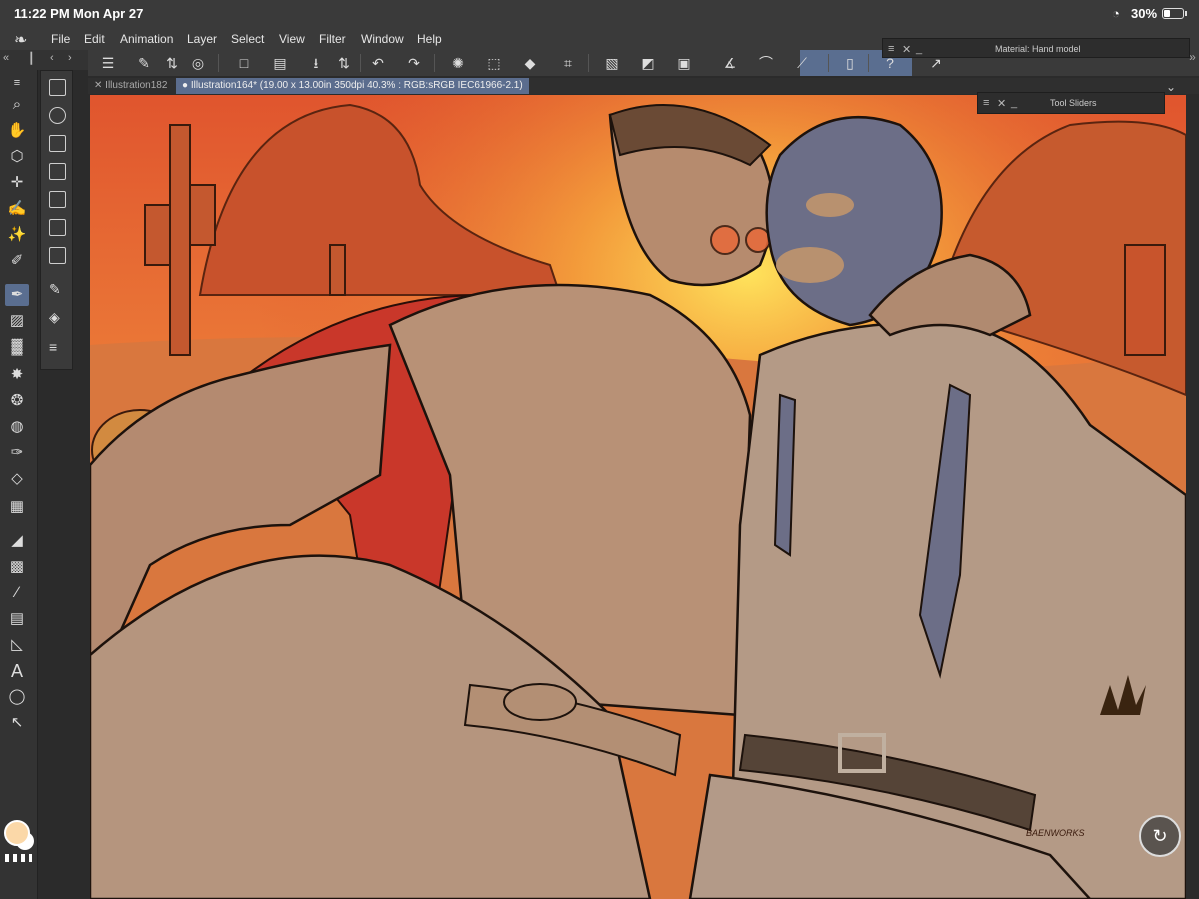 The image size is (1199, 899). I want to click on clear-icon: ▧, so click(612, 63).